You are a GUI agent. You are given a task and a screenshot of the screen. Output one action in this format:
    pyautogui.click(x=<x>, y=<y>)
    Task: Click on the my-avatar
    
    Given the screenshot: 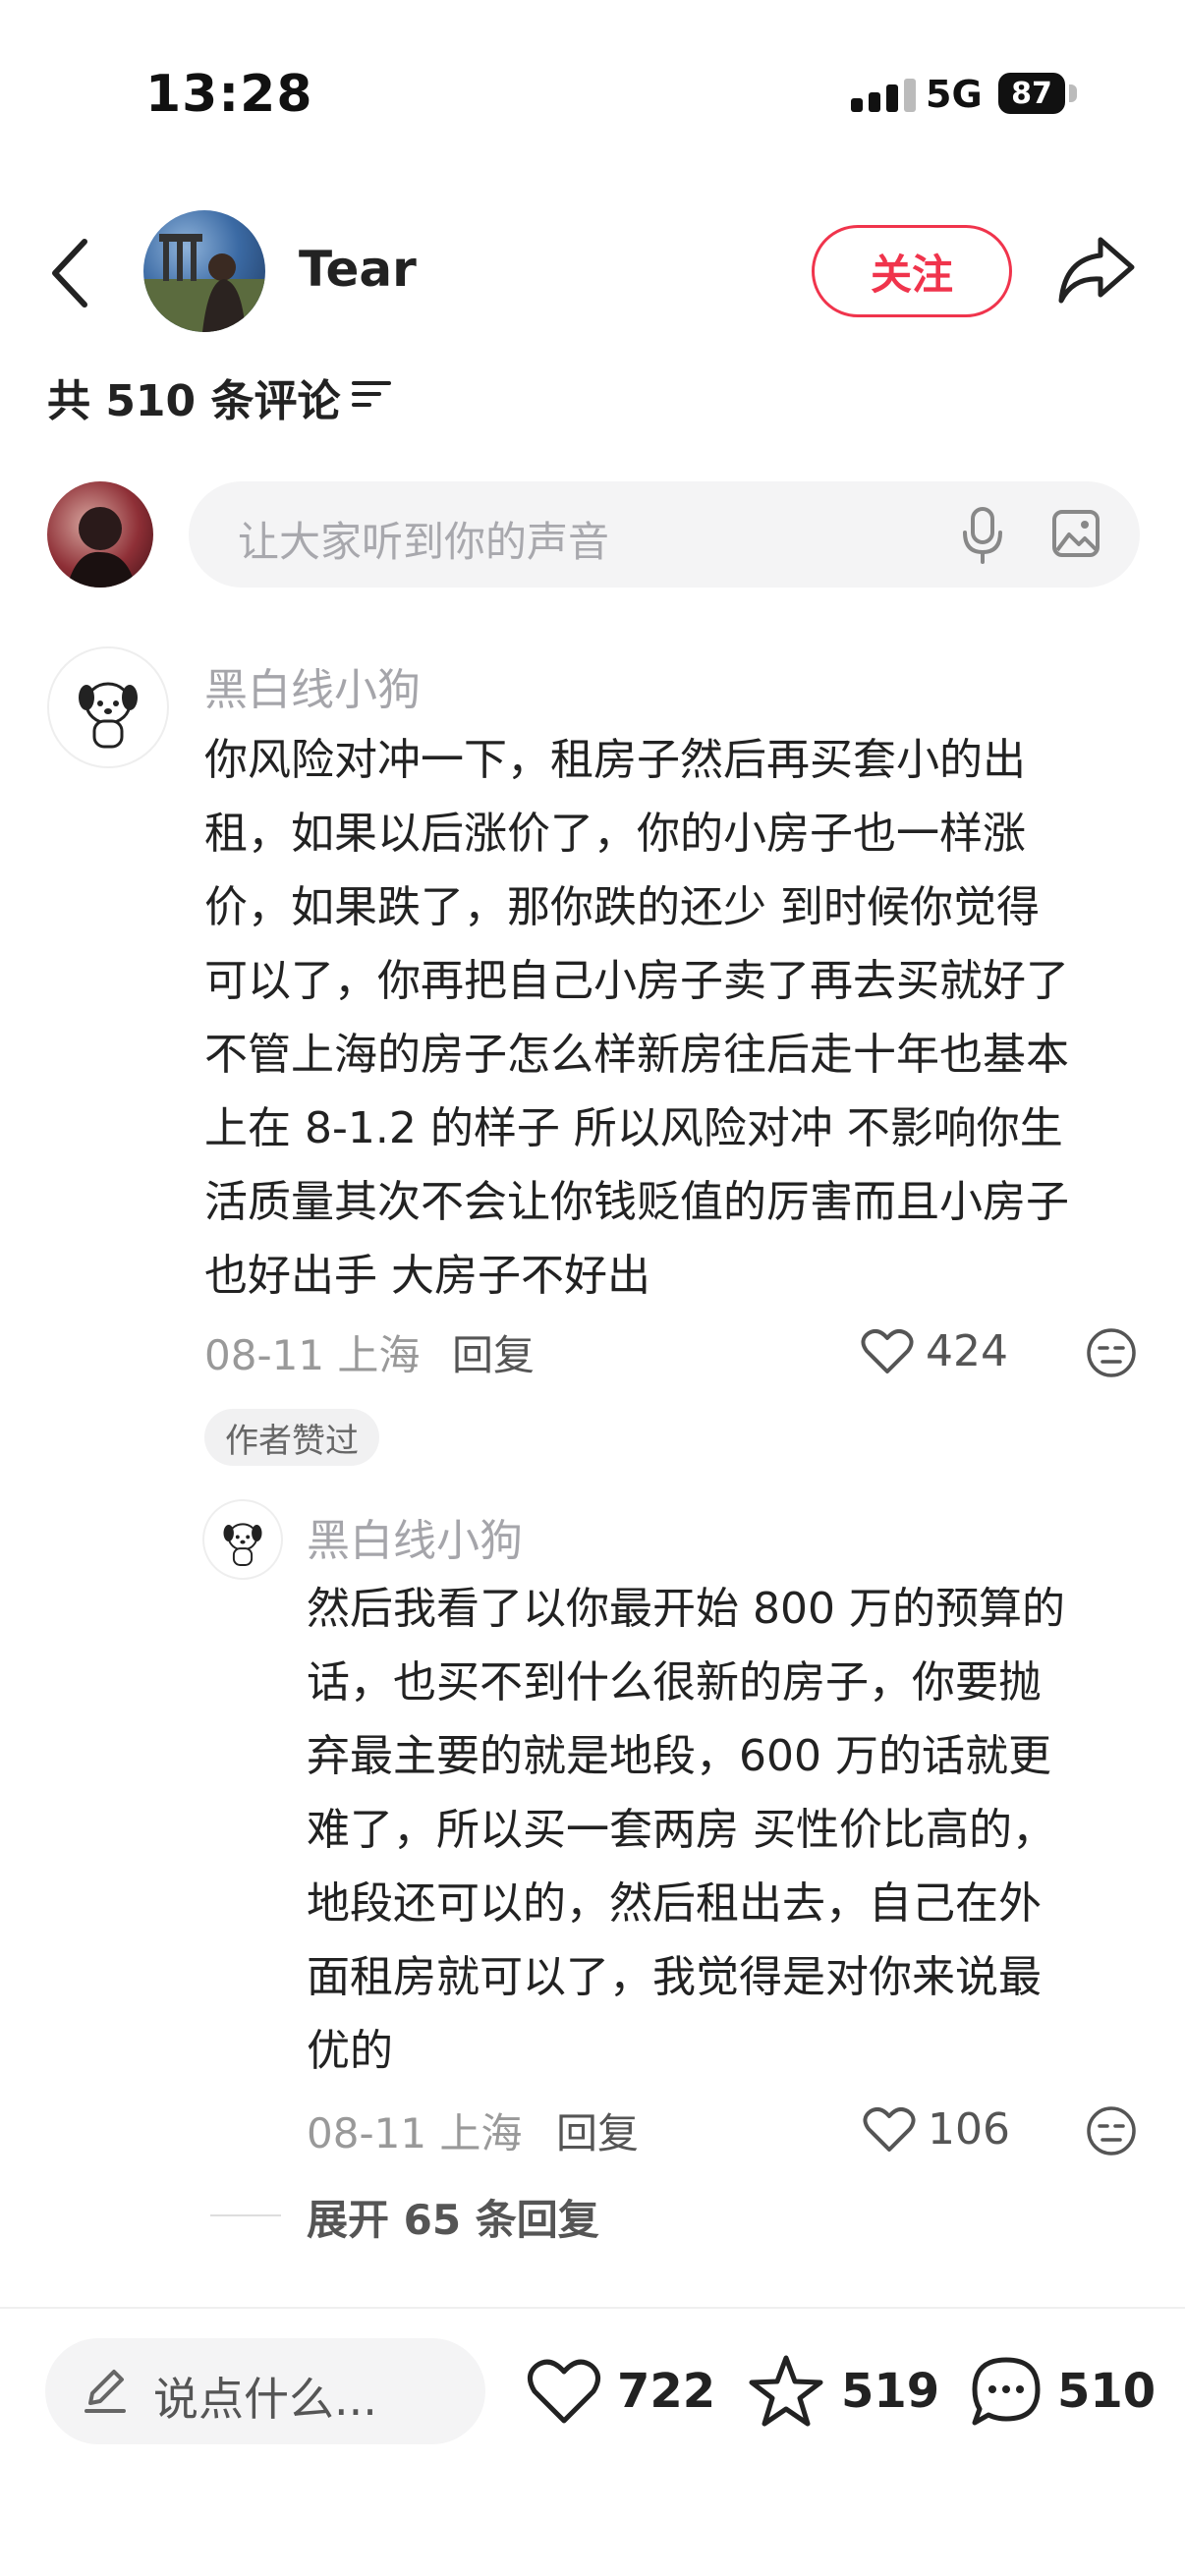 What is the action you would take?
    pyautogui.click(x=100, y=534)
    